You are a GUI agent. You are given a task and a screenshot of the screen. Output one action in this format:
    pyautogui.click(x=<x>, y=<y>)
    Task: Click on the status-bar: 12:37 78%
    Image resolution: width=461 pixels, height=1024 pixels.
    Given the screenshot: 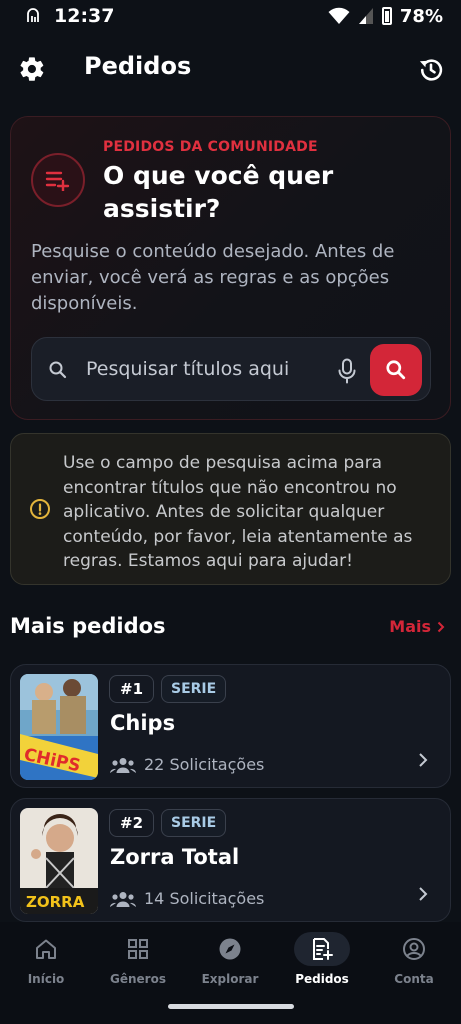 What is the action you would take?
    pyautogui.click(x=230, y=16)
    